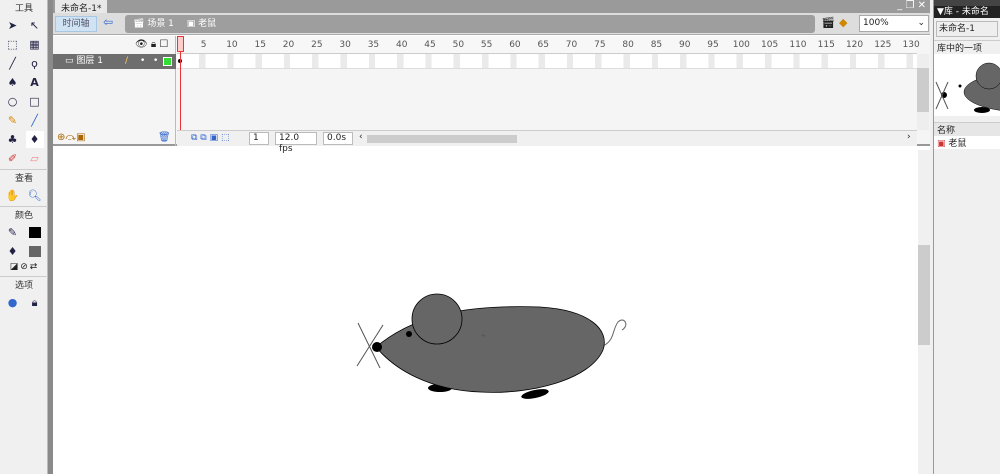  Describe the element at coordinates (967, 12) in the screenshot. I see `library-title: ▼库 - 未命名` at that location.